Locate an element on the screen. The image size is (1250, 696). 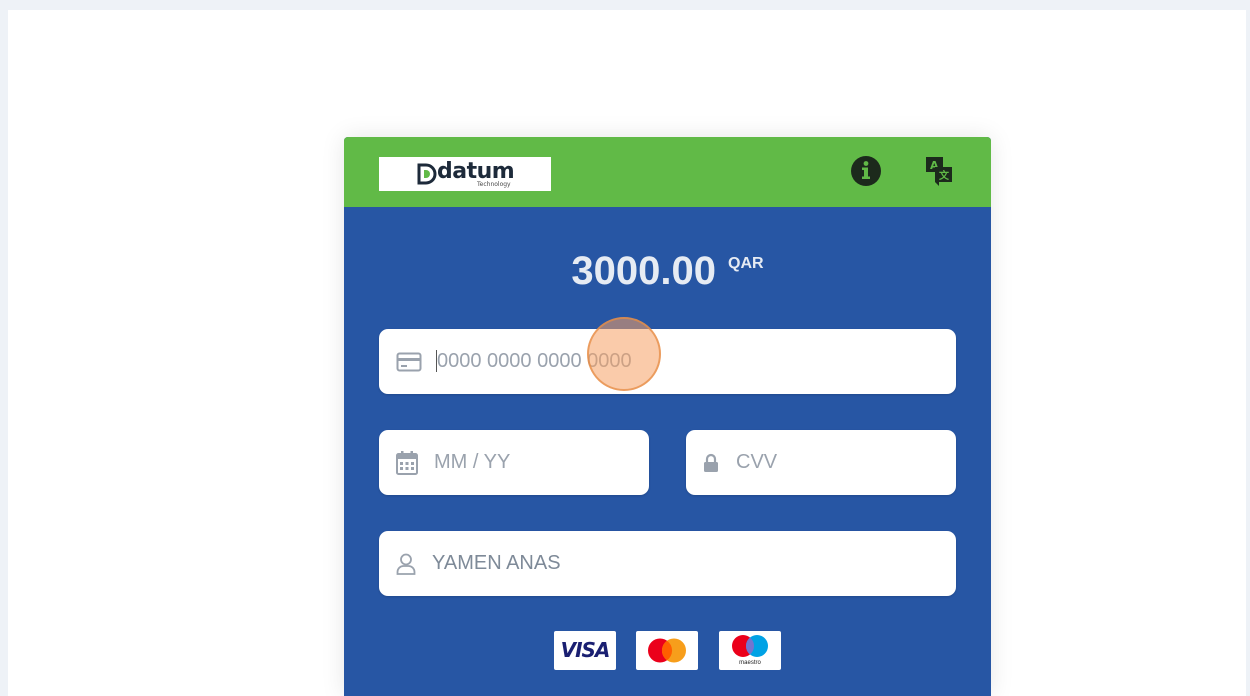
expiry-field is located at coordinates (514, 462).